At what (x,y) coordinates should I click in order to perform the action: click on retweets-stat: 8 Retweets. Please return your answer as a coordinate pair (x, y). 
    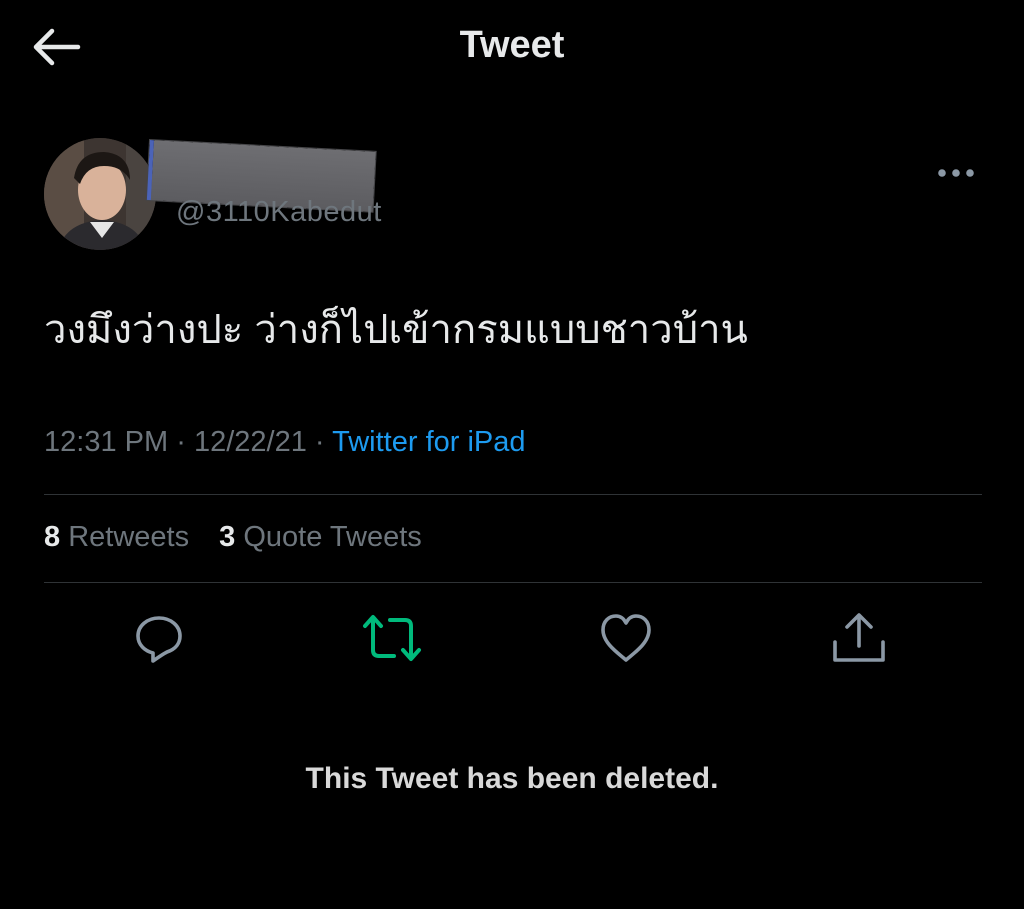
    Looking at the image, I should click on (116, 537).